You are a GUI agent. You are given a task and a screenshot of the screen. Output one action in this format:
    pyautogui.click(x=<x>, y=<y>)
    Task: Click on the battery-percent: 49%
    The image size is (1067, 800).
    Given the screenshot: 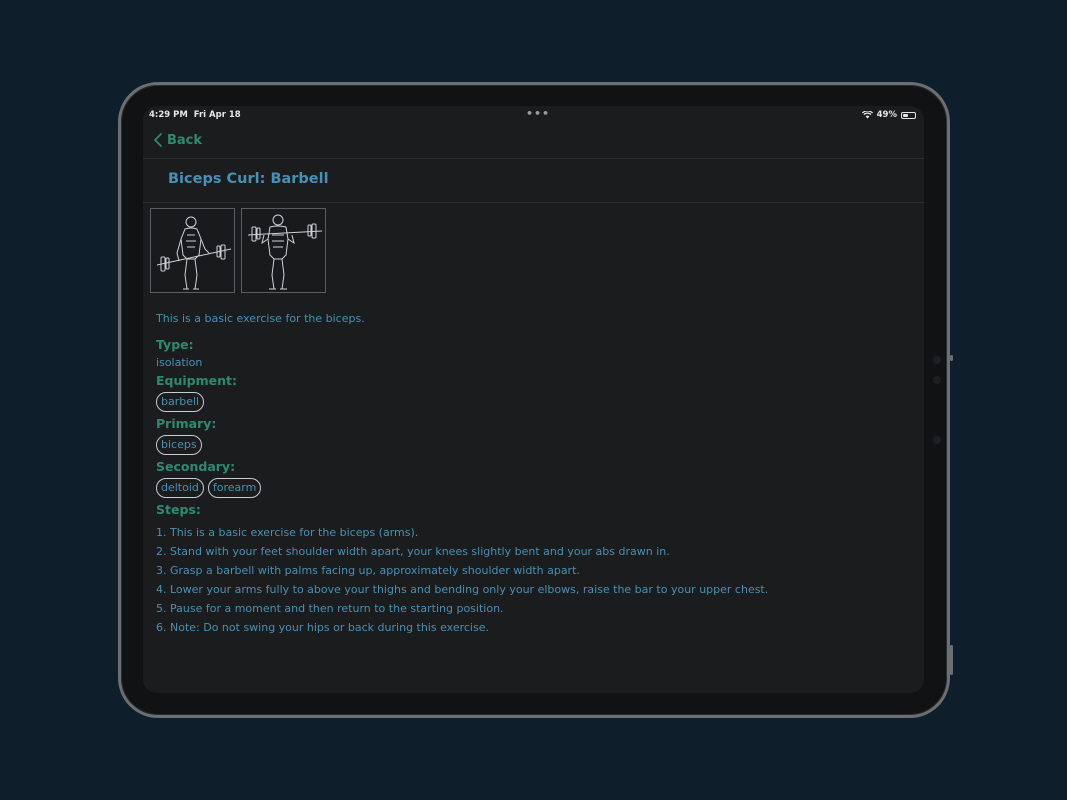 What is the action you would take?
    pyautogui.click(x=886, y=115)
    